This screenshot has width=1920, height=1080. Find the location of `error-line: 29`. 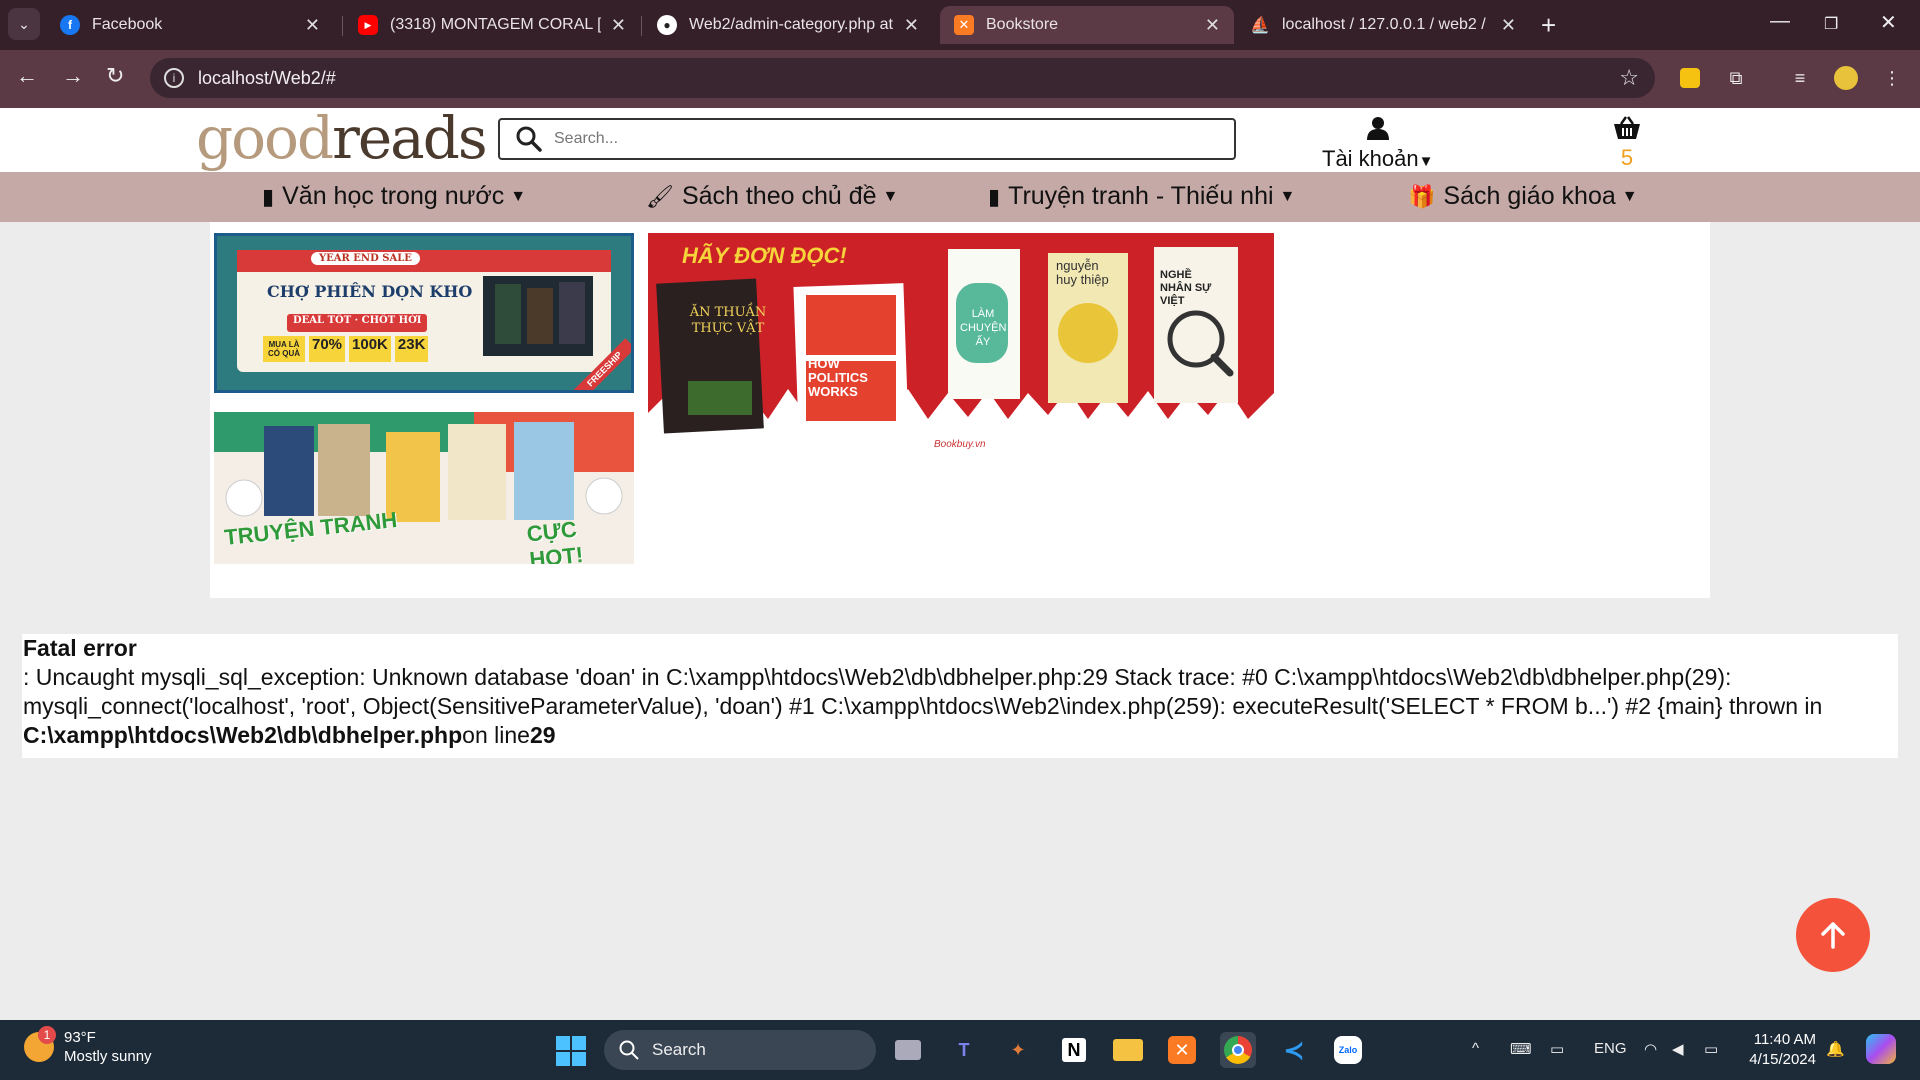

error-line: 29 is located at coordinates (542, 735).